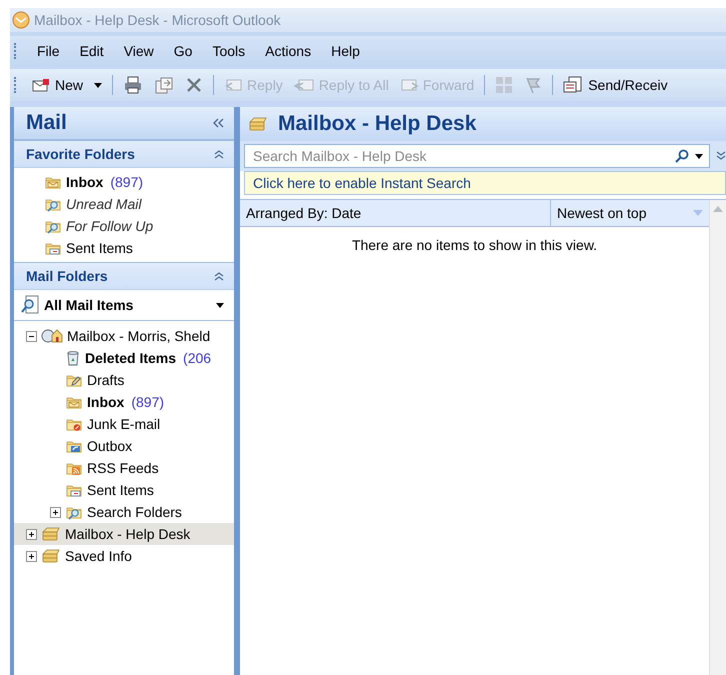  I want to click on folder-tree-item: Inbox (897), so click(124, 402).